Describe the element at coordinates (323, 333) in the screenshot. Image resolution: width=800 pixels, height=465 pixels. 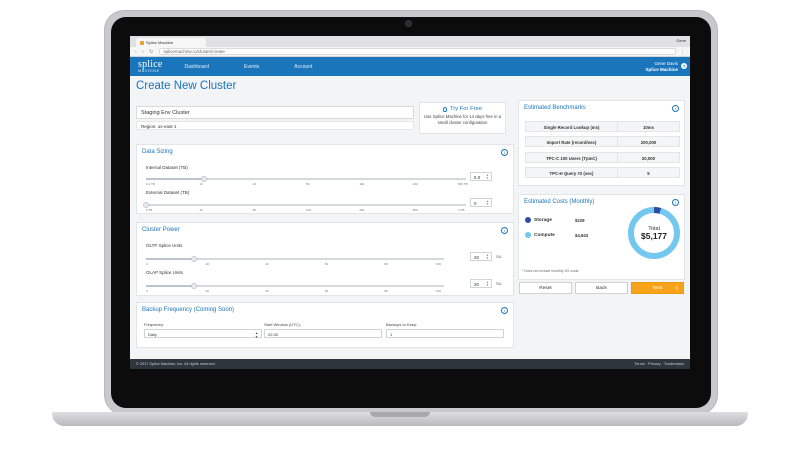
I see `start-window-input: 02:30` at that location.